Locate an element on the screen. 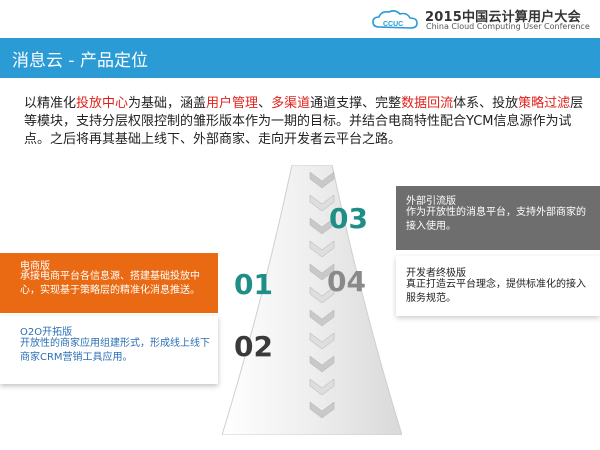 This screenshot has height=450, width=600. ccuc-logo-icon: CCUC is located at coordinates (395, 19).